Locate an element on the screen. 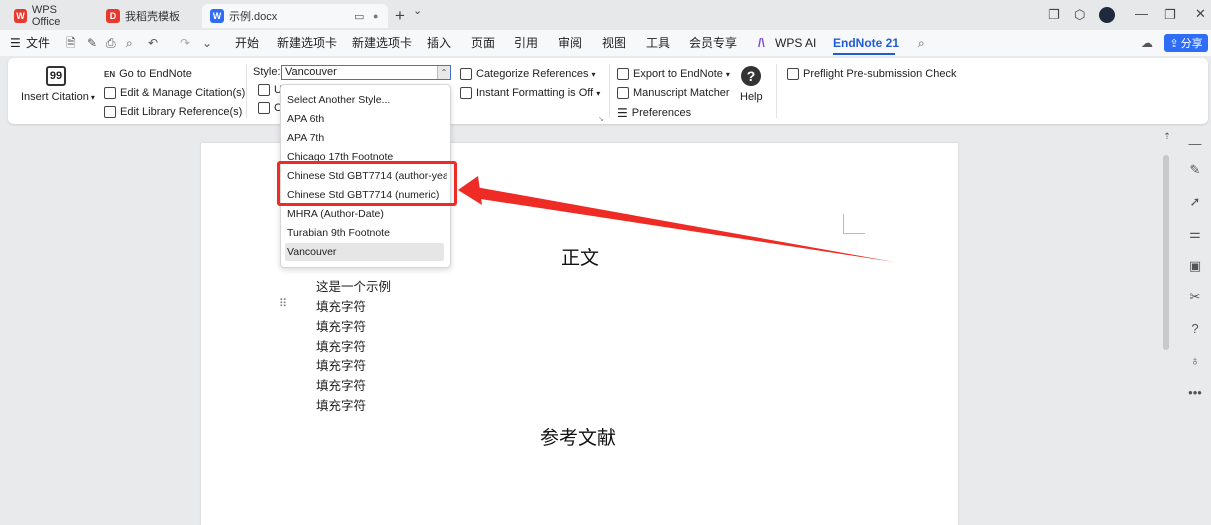  arrow-head is located at coordinates (470, 190).